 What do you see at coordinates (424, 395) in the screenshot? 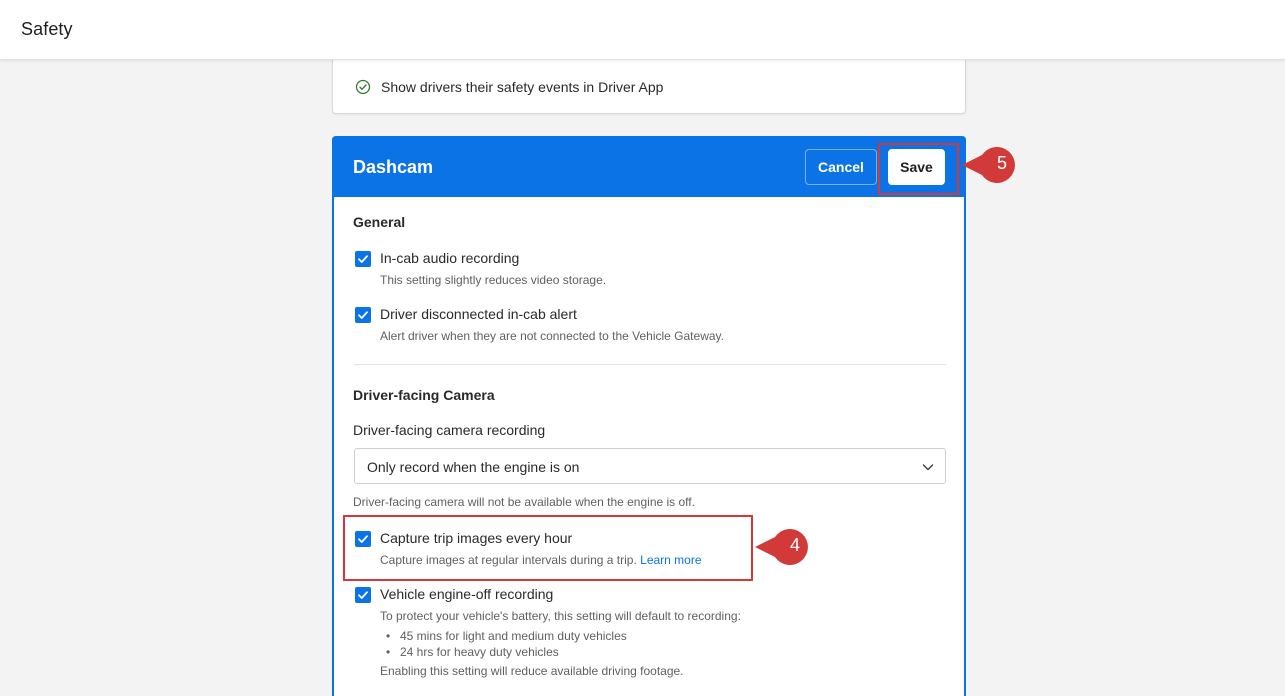
I see `driver-facing-section-title: Driver-facing Camera` at bounding box center [424, 395].